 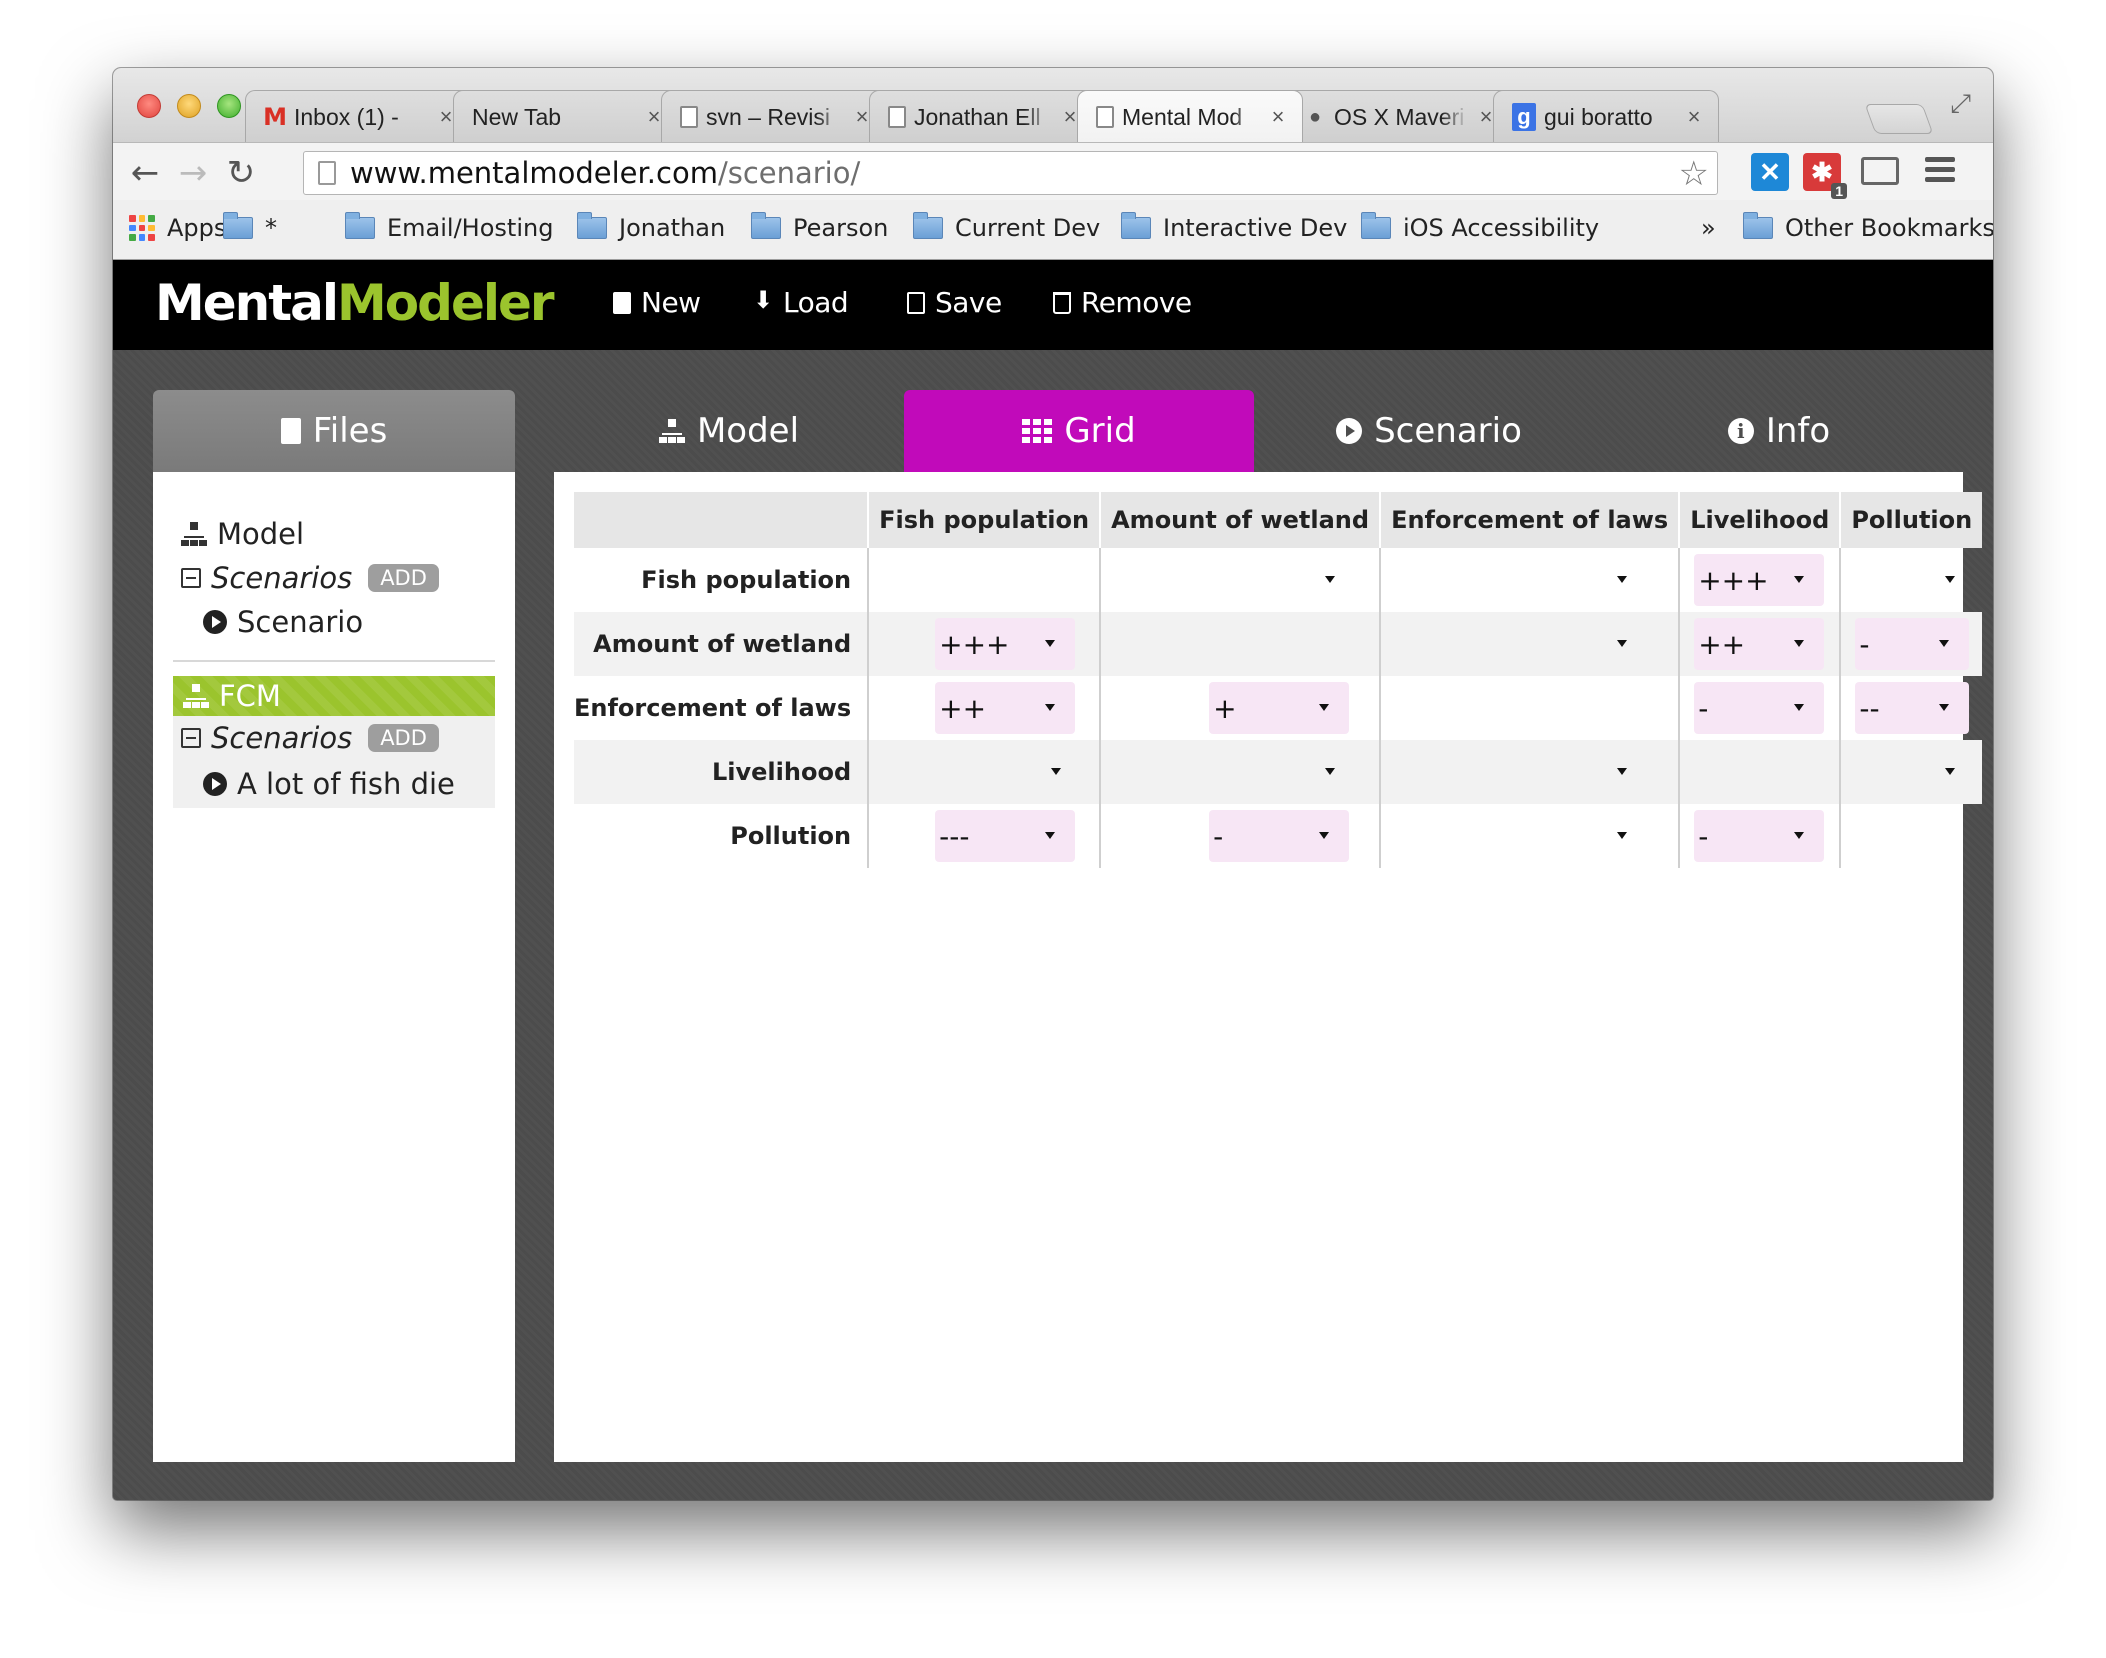 What do you see at coordinates (1028, 228) in the screenshot?
I see `bookmark-label: Current Dev` at bounding box center [1028, 228].